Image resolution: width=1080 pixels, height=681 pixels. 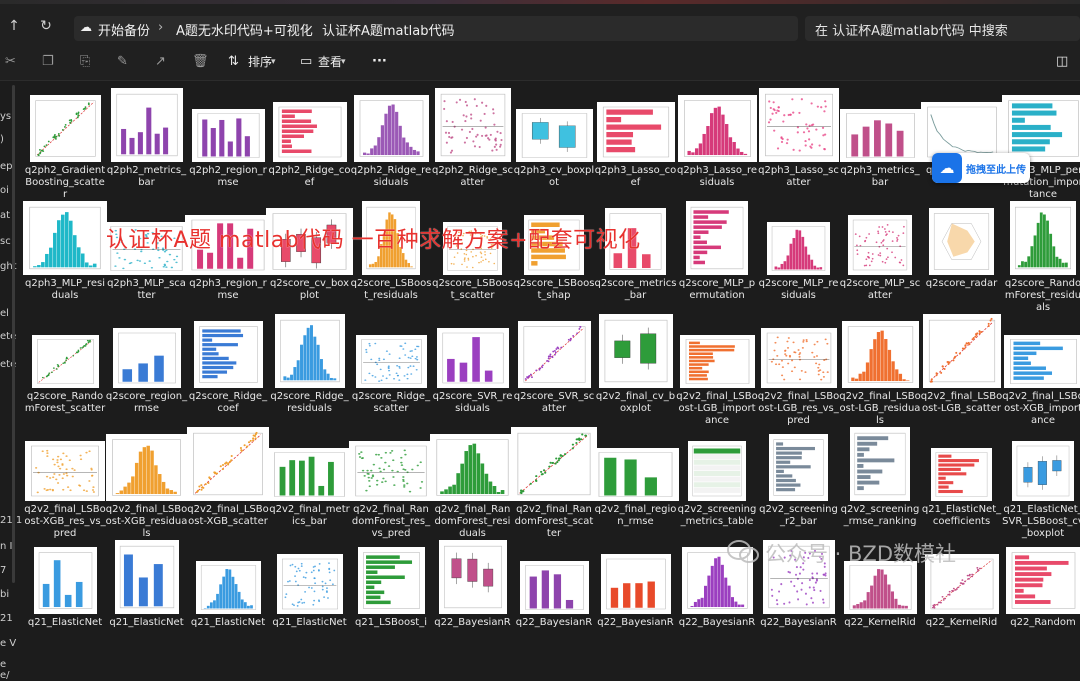 I want to click on file-item: q2ph3_Lasso_residuals, so click(x=717, y=138).